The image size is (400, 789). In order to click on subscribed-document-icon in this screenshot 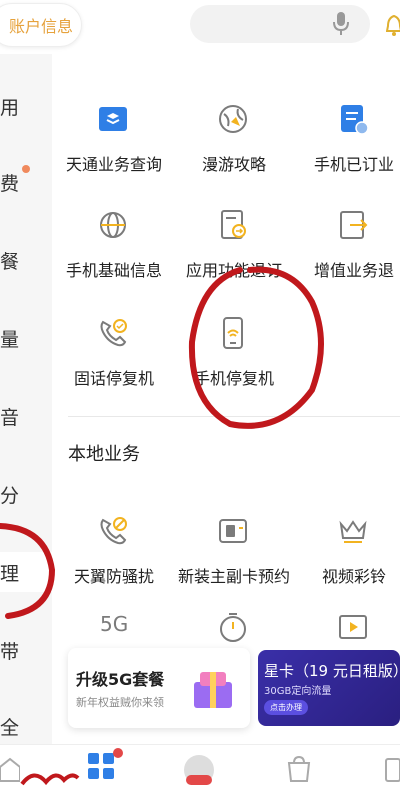, I will do `click(355, 120)`.